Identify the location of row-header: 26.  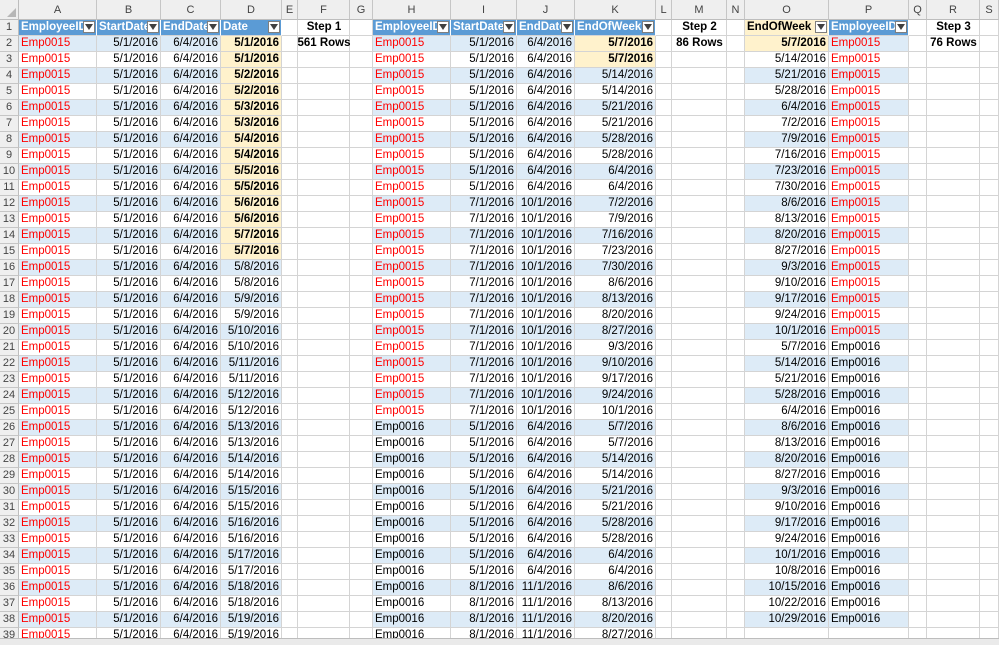
(9, 428).